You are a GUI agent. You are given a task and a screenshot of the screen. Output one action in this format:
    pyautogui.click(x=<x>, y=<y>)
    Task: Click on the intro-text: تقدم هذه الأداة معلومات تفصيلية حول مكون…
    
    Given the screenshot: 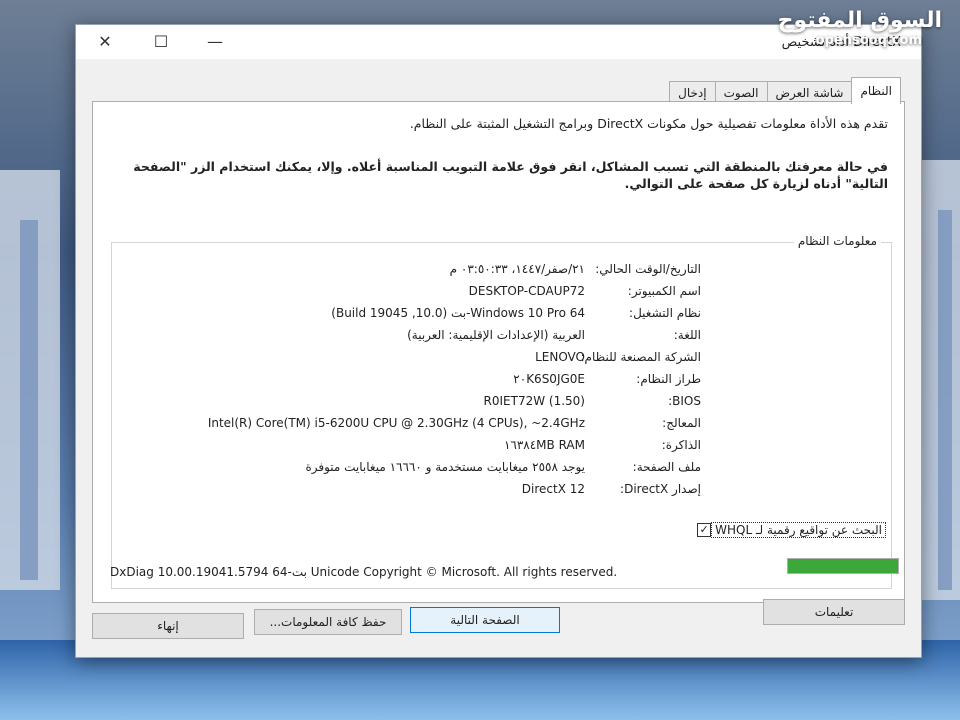 What is the action you would take?
    pyautogui.click(x=648, y=123)
    